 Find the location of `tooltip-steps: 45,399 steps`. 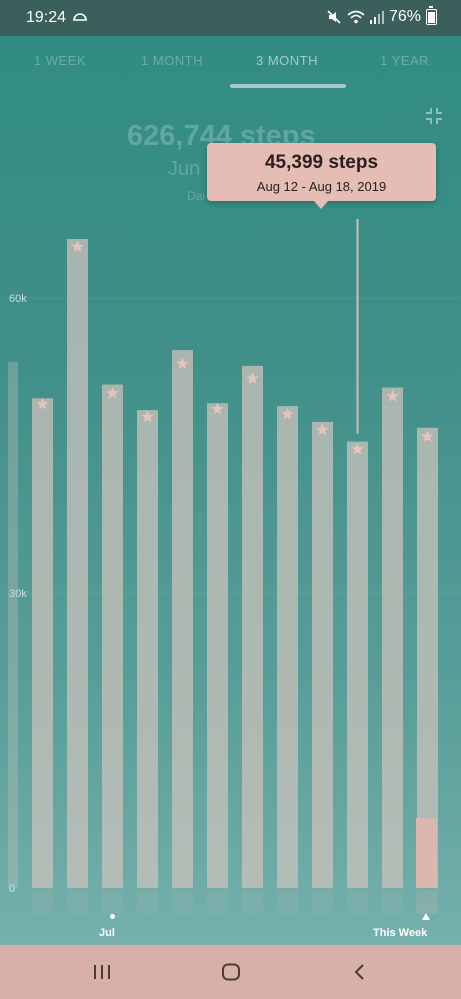

tooltip-steps: 45,399 steps is located at coordinates (321, 162).